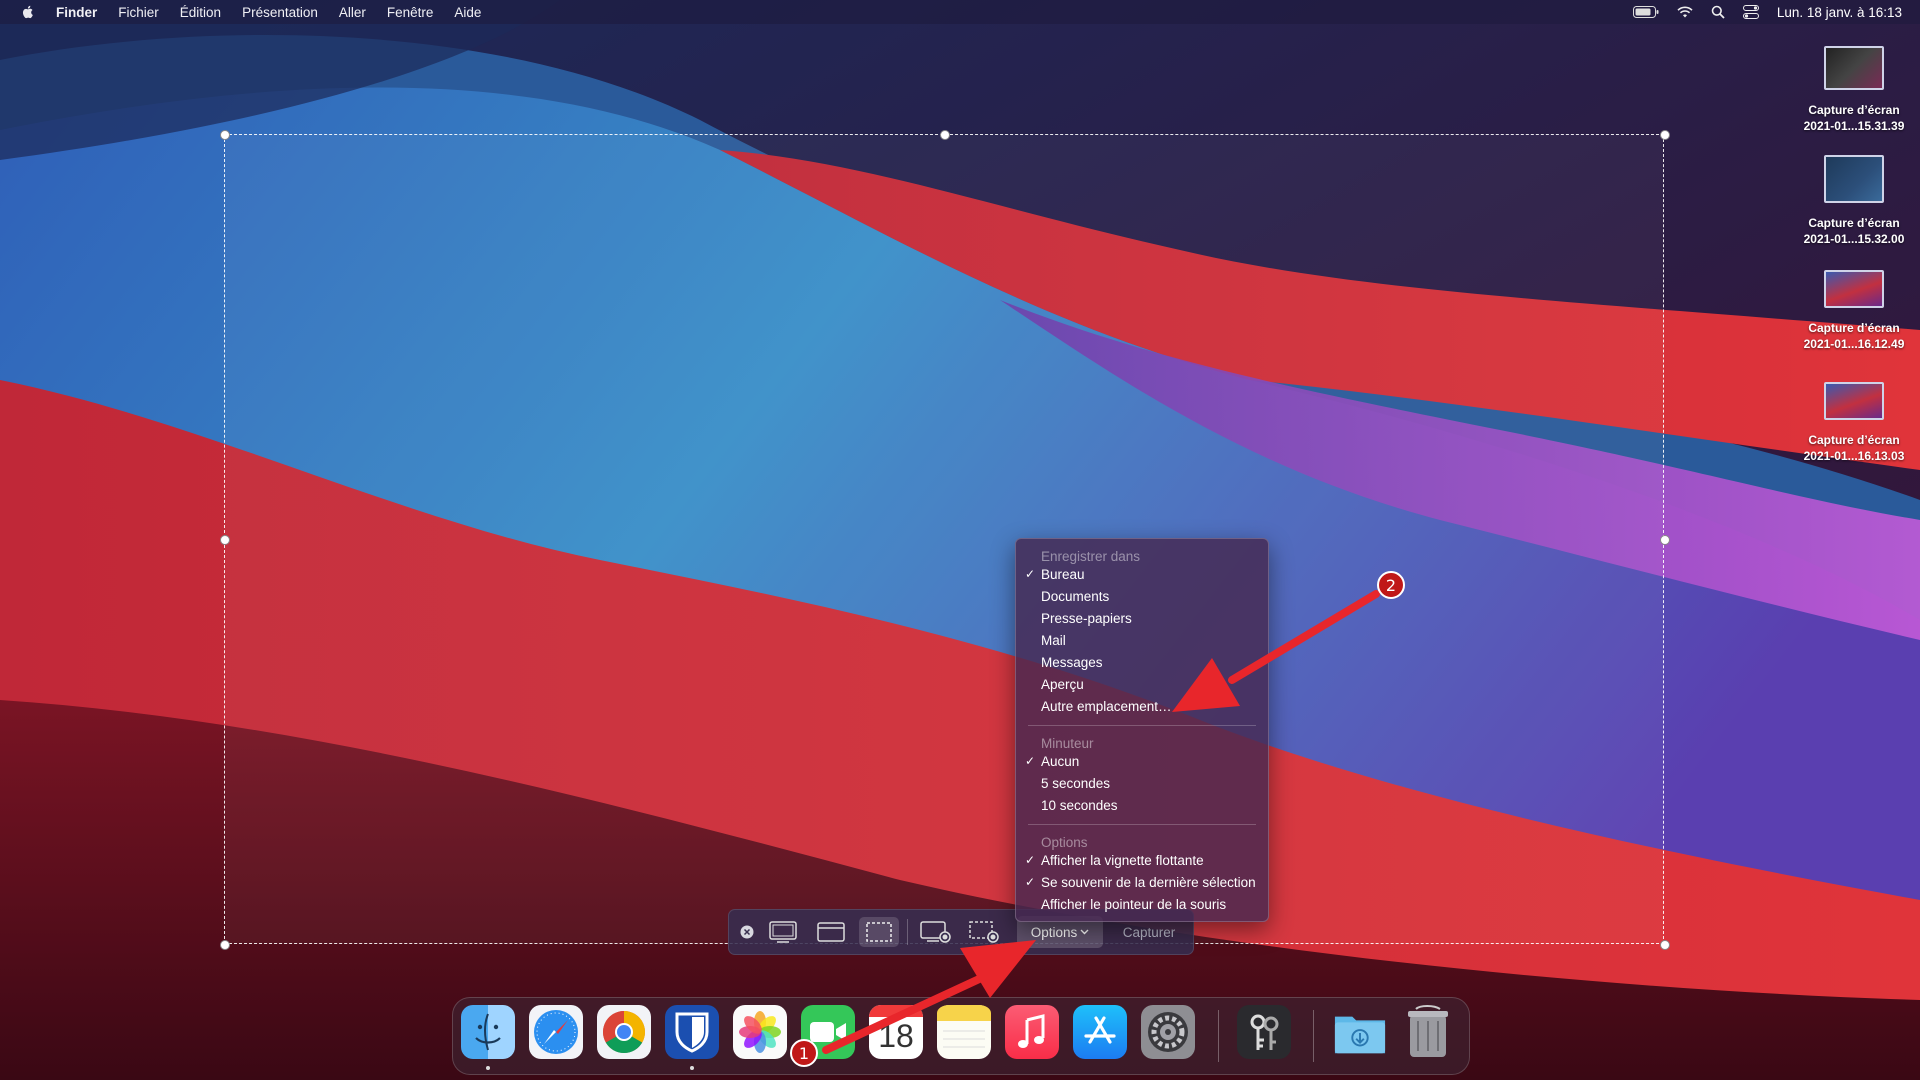 This screenshot has width=1920, height=1080. What do you see at coordinates (467, 12) in the screenshot?
I see `menu-aide: Aide` at bounding box center [467, 12].